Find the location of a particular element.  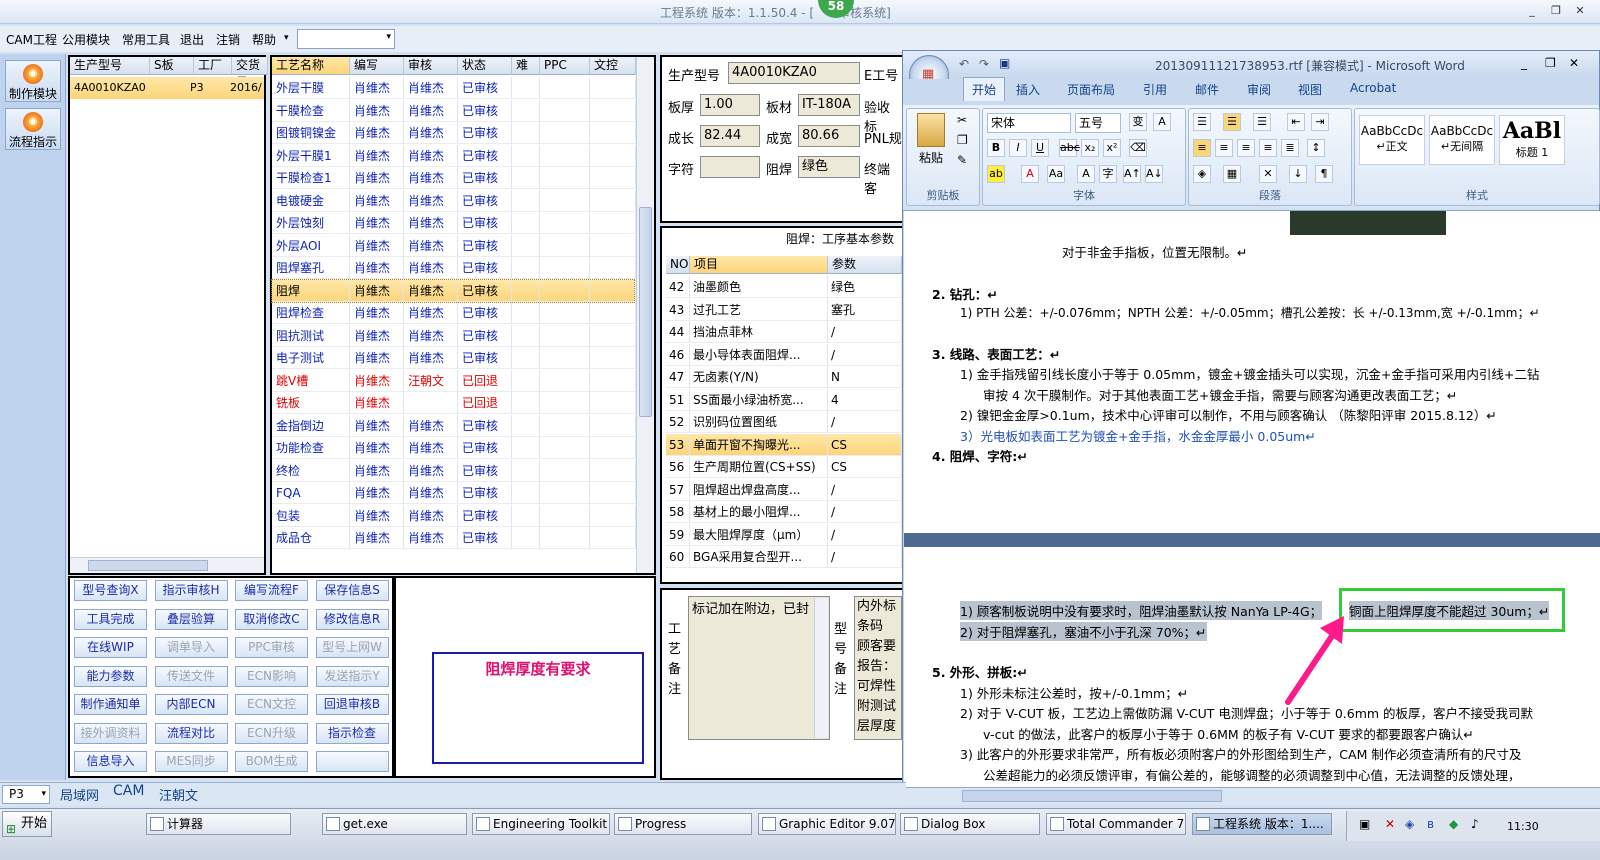

tab-lan: 局域网 is located at coordinates (79, 794).